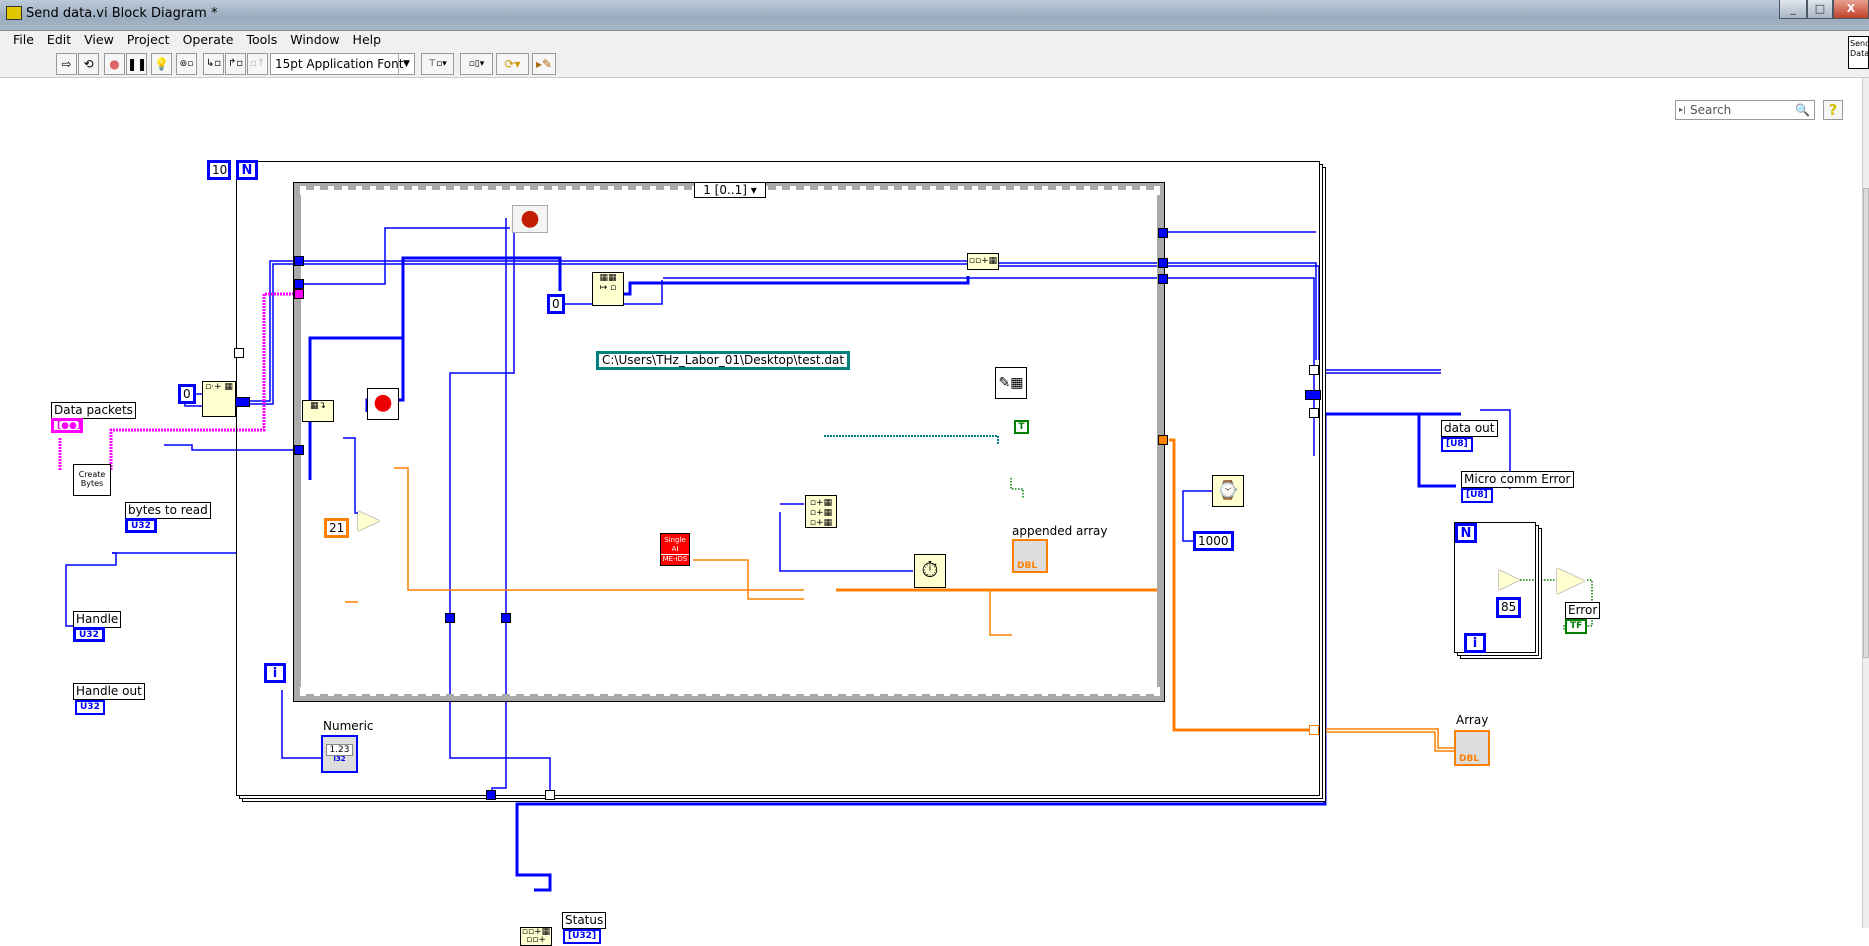 The height and width of the screenshot is (946, 1869). What do you see at coordinates (114, 64) in the screenshot?
I see `abort-icon: ●` at bounding box center [114, 64].